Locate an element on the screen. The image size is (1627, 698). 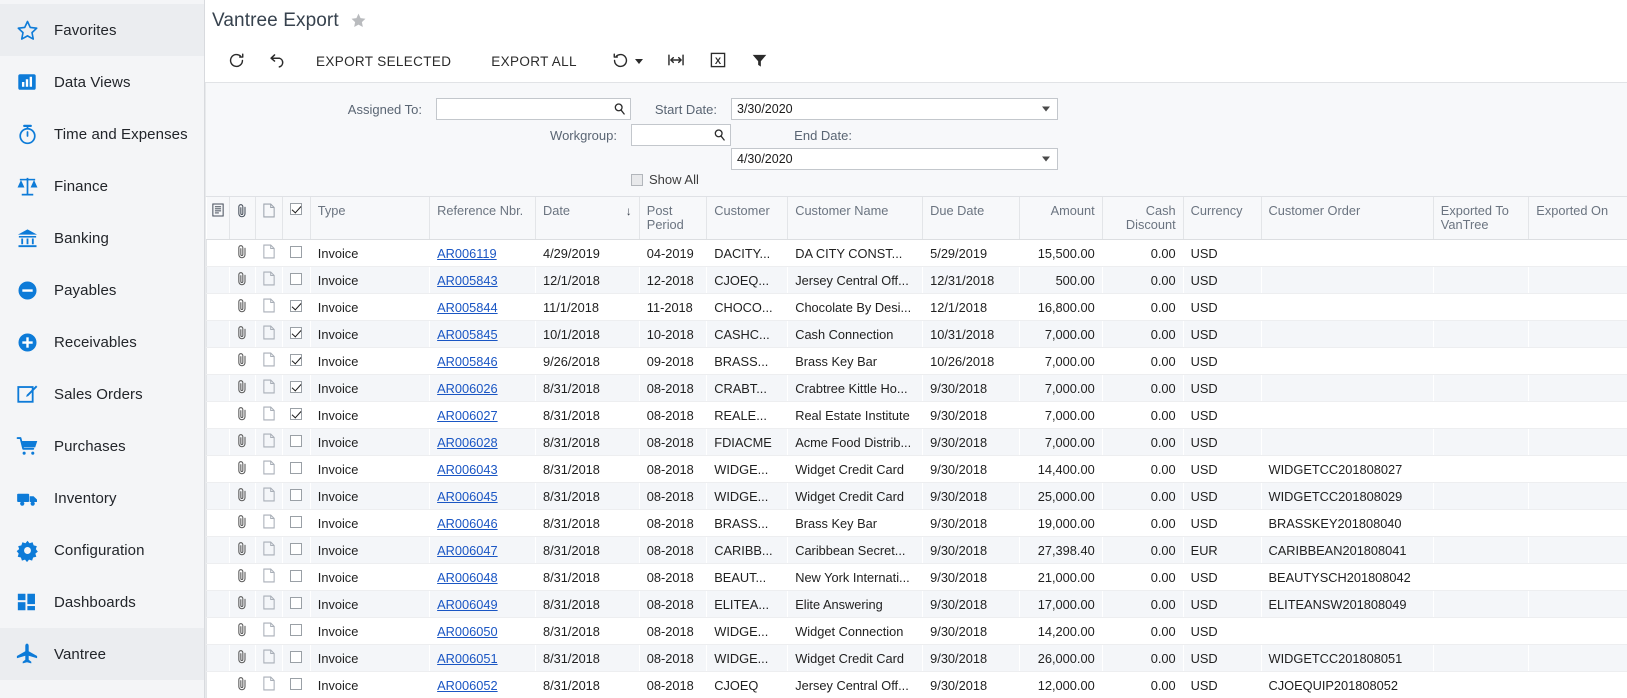
reference-link: AR006050 is located at coordinates (467, 631).